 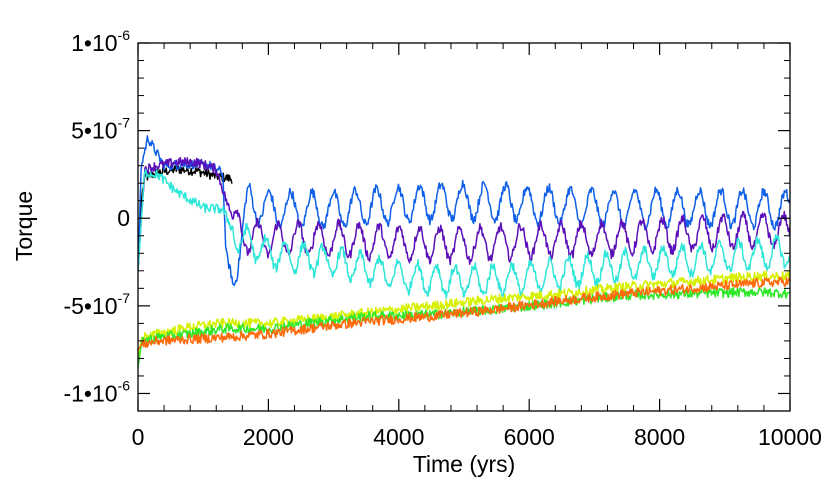 What do you see at coordinates (529, 437) in the screenshot?
I see `x-tick-label: 6000` at bounding box center [529, 437].